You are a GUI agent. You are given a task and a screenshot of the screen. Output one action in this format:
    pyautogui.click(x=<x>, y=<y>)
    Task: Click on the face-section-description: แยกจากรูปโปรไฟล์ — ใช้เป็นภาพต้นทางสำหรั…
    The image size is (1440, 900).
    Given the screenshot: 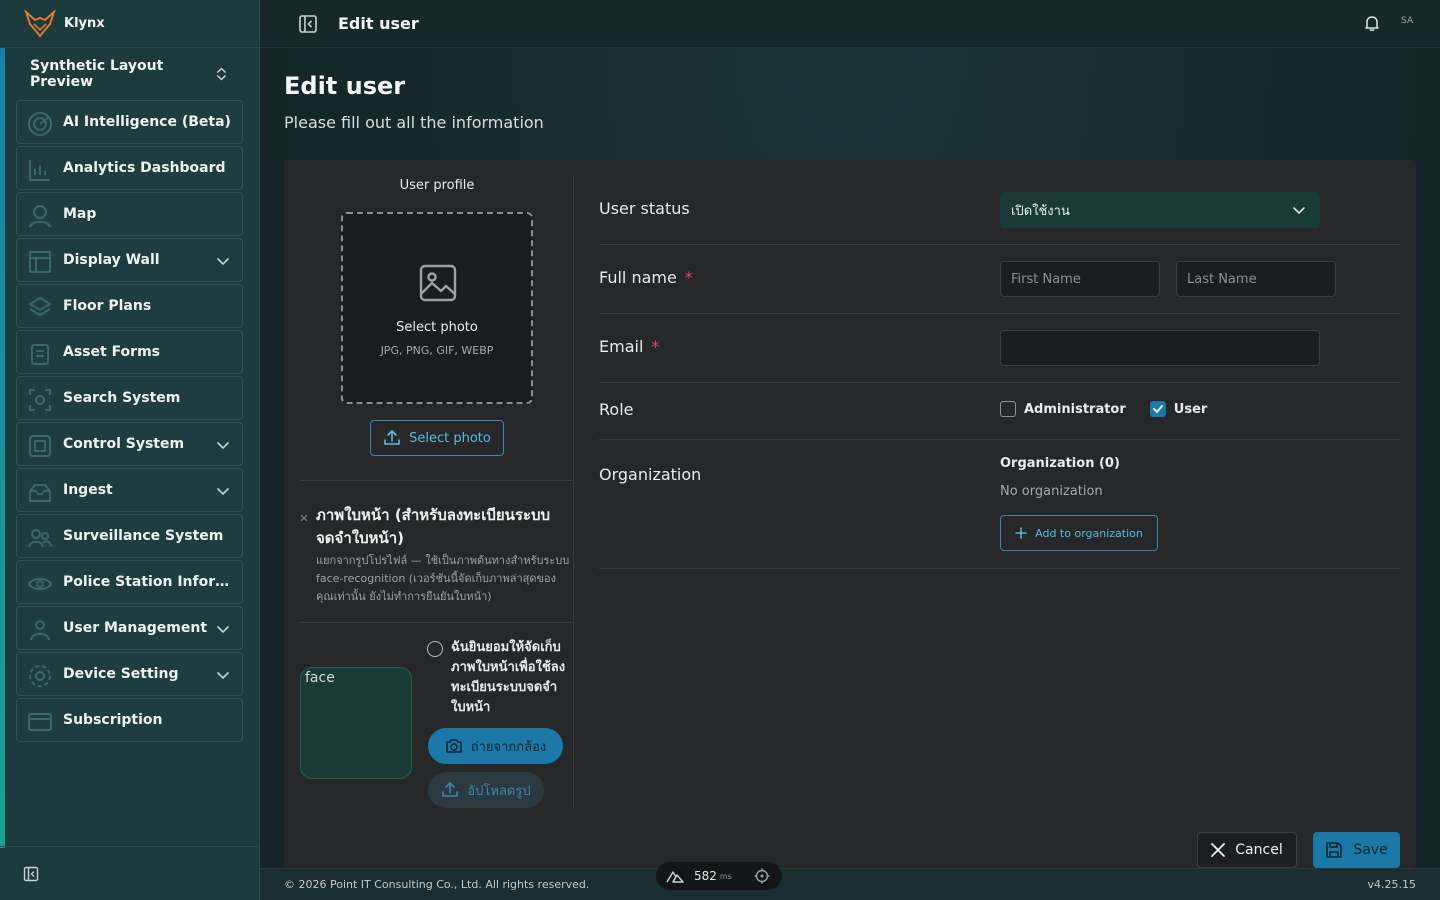 What is the action you would take?
    pyautogui.click(x=443, y=578)
    